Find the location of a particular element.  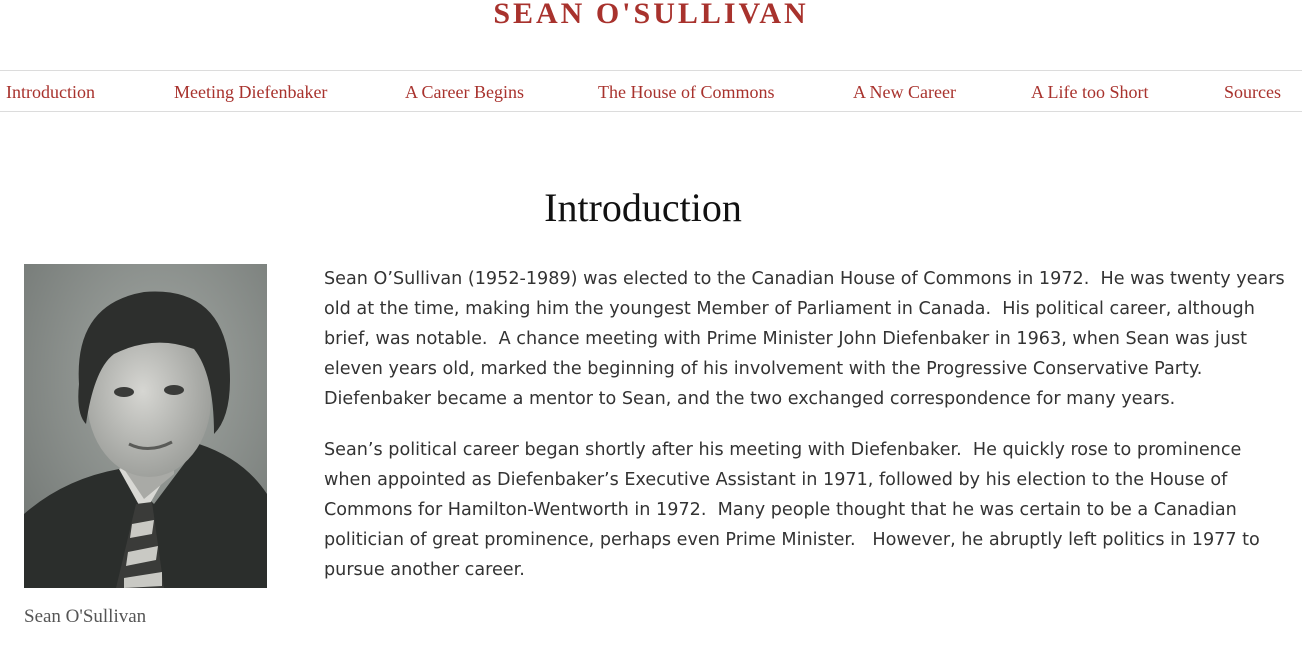

nav-item-a-life-too-short: A Life too Short is located at coordinates (1090, 92).